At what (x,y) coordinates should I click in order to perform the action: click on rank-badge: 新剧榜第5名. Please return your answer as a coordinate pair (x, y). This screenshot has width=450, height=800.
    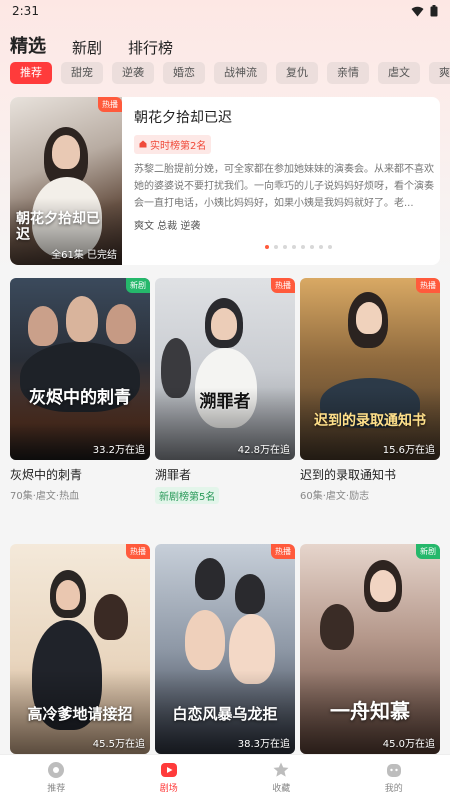
    Looking at the image, I should click on (187, 495).